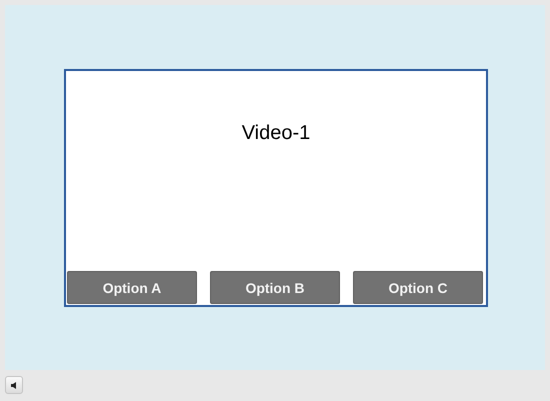  I want to click on speaker-button, so click(14, 385).